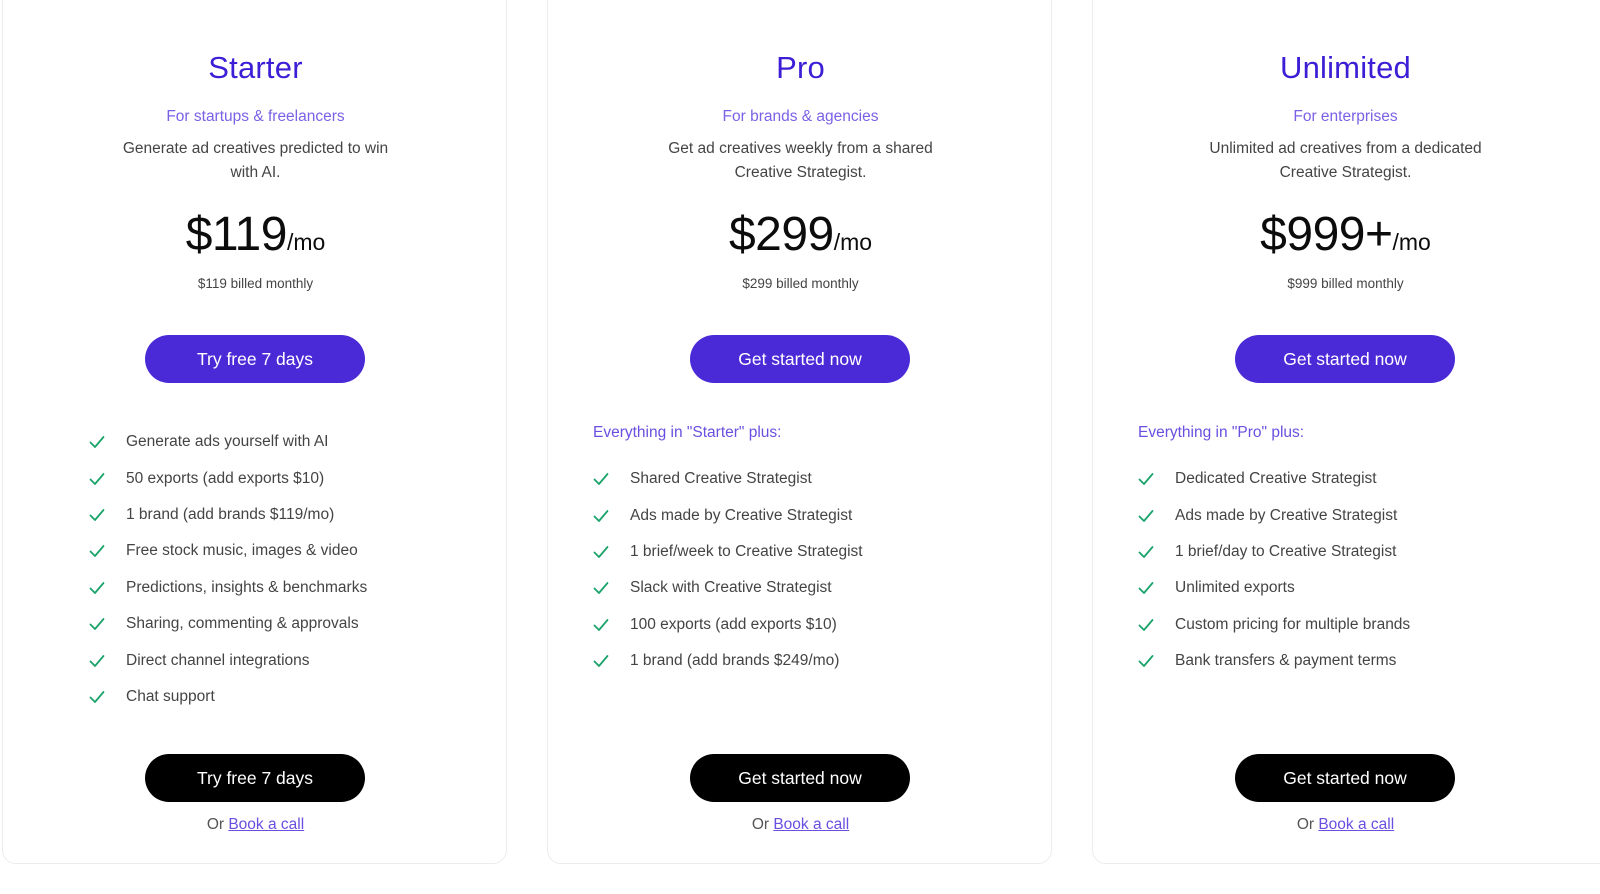 This screenshot has height=894, width=1600. I want to click on feature-text: Unlimited exports, so click(1235, 588).